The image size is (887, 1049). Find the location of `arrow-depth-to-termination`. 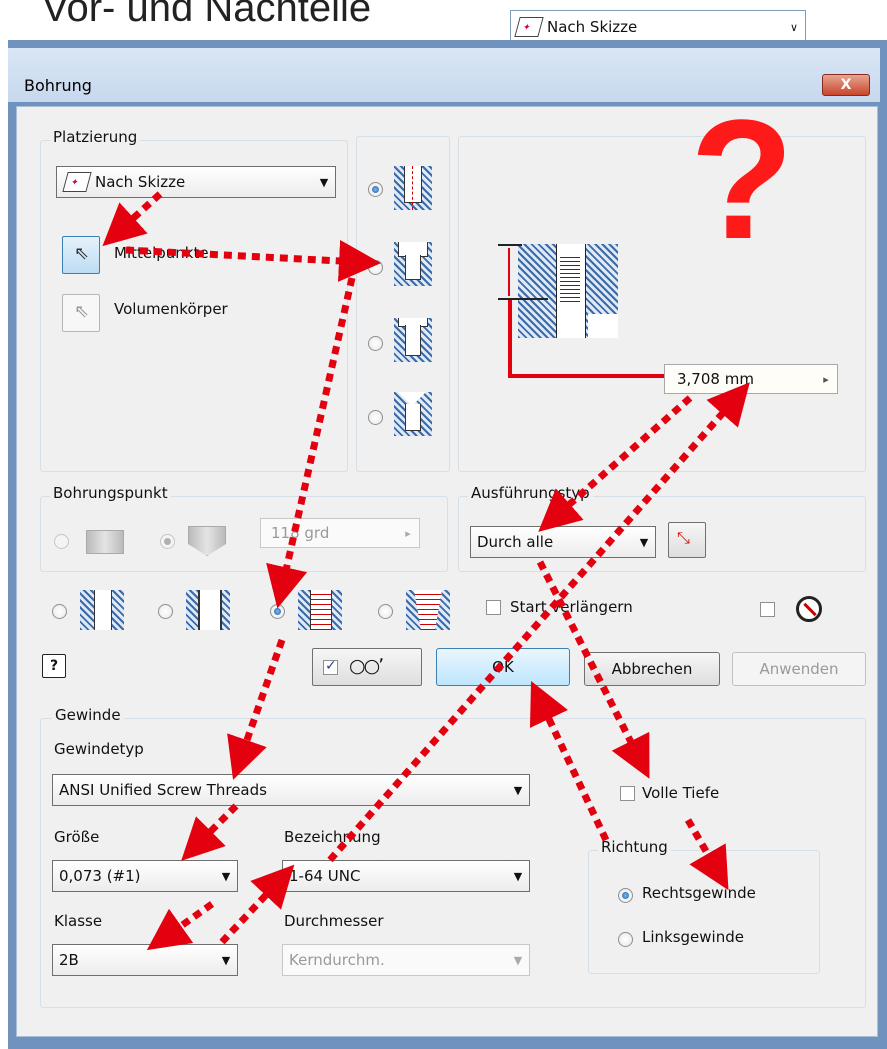

arrow-depth-to-termination is located at coordinates (615, 463).